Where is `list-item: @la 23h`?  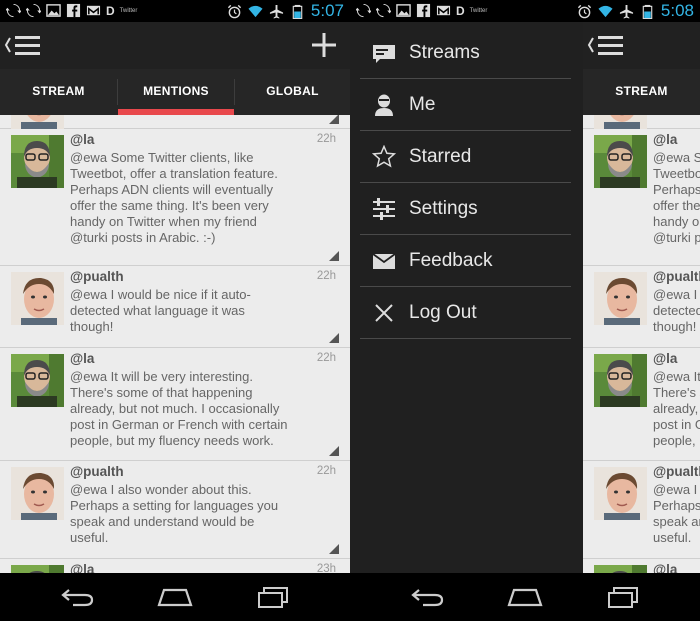
list-item: @la 23h is located at coordinates (175, 566).